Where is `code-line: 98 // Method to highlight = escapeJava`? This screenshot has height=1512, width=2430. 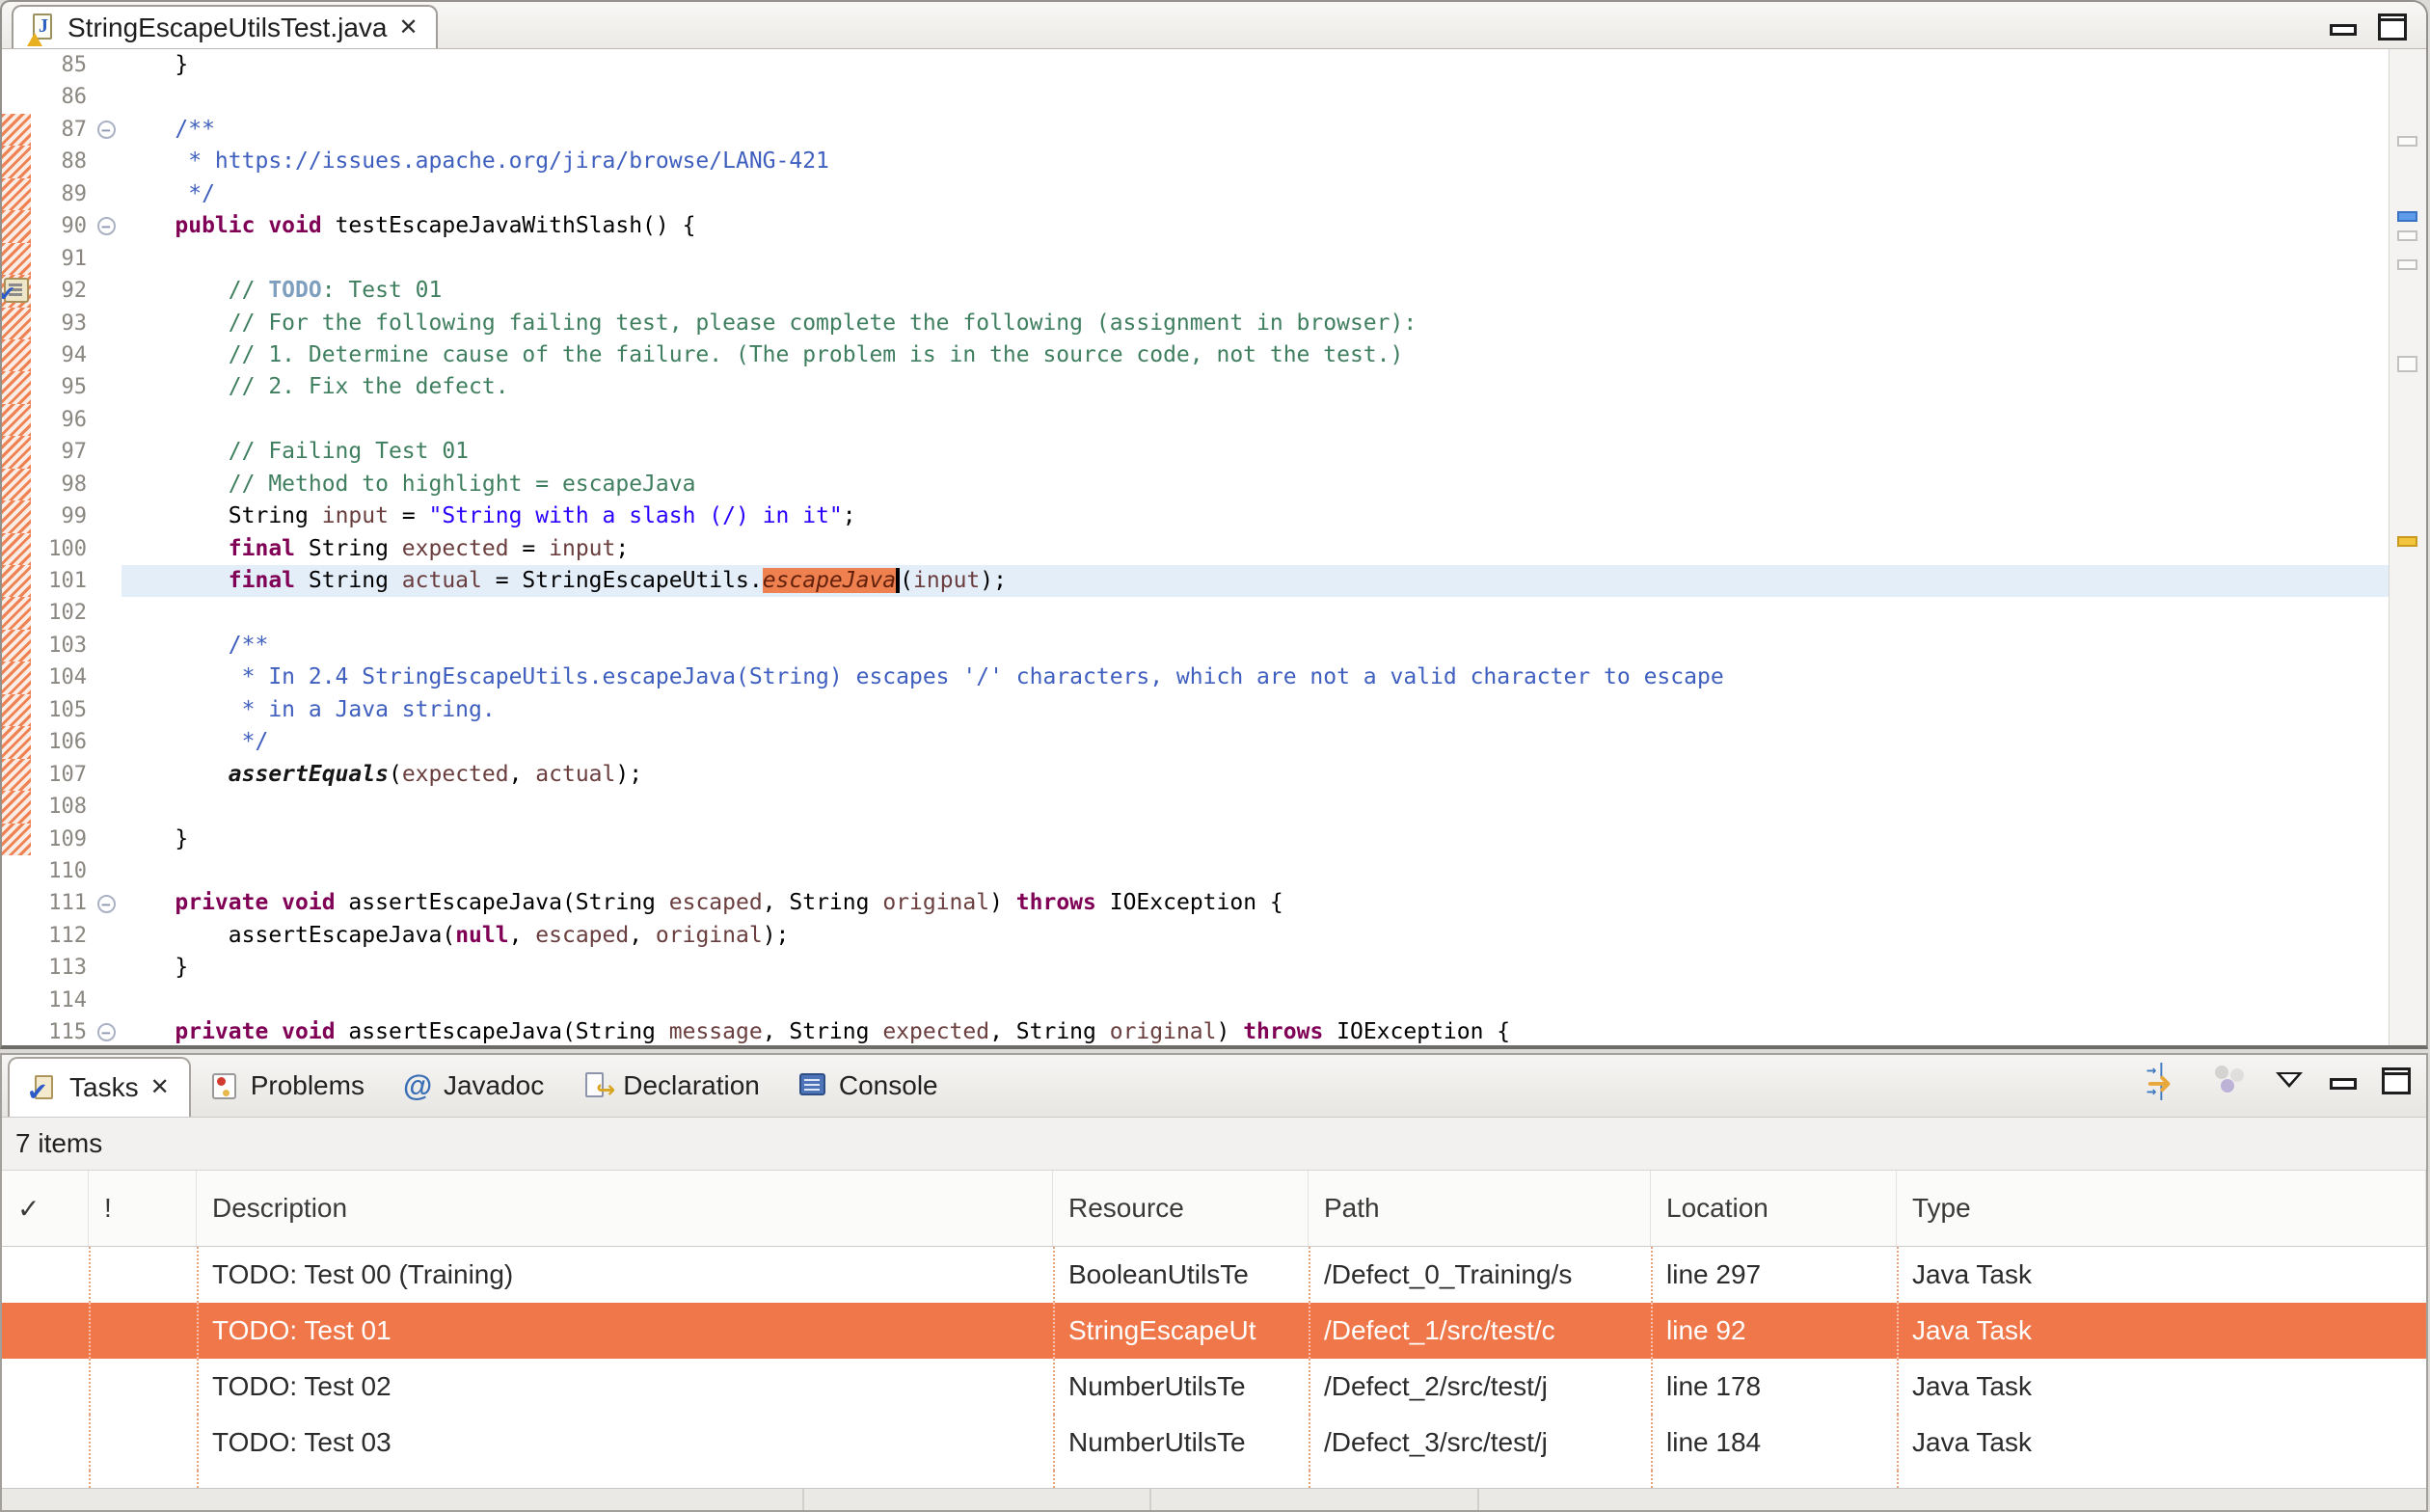 code-line: 98 // Method to highlight = escapeJava is located at coordinates (1196, 484).